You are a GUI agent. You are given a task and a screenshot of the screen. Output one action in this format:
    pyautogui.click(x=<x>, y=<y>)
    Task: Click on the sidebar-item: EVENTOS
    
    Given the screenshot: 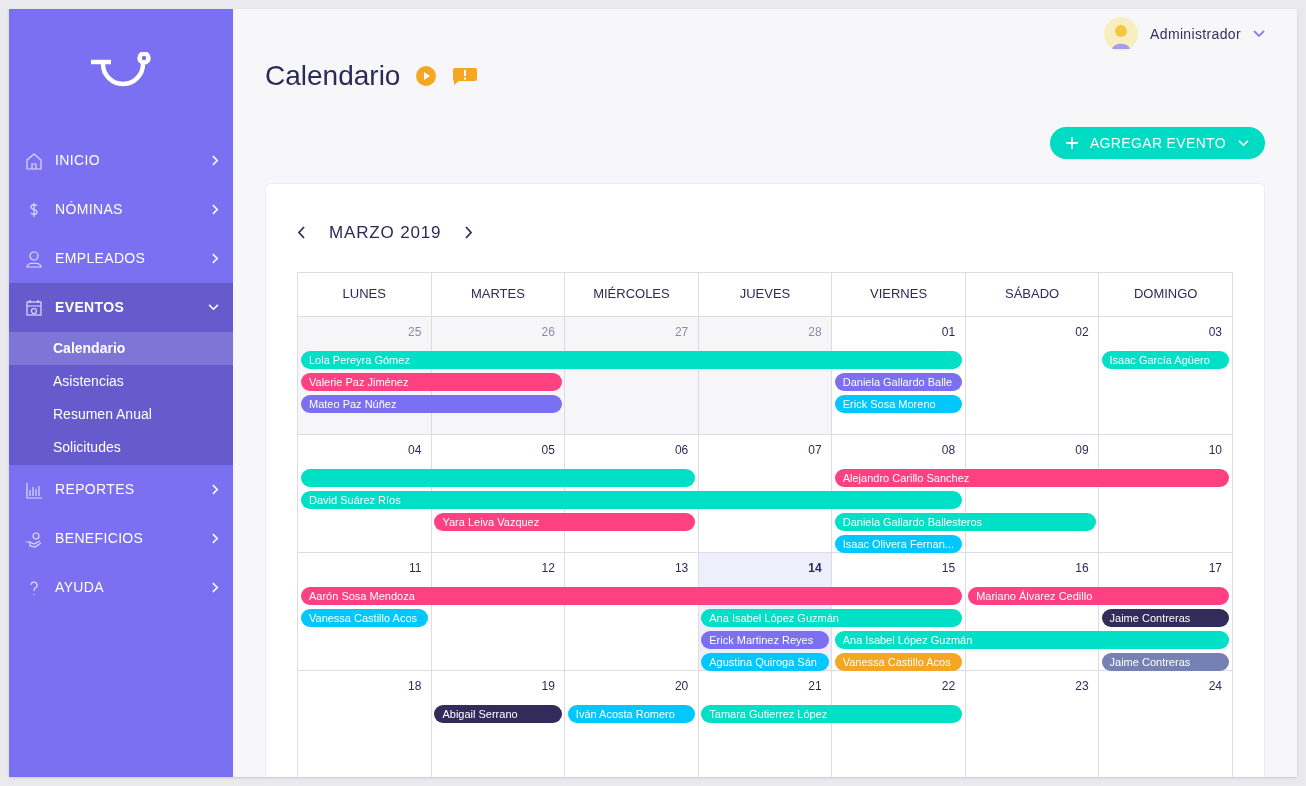 What is the action you would take?
    pyautogui.click(x=121, y=307)
    